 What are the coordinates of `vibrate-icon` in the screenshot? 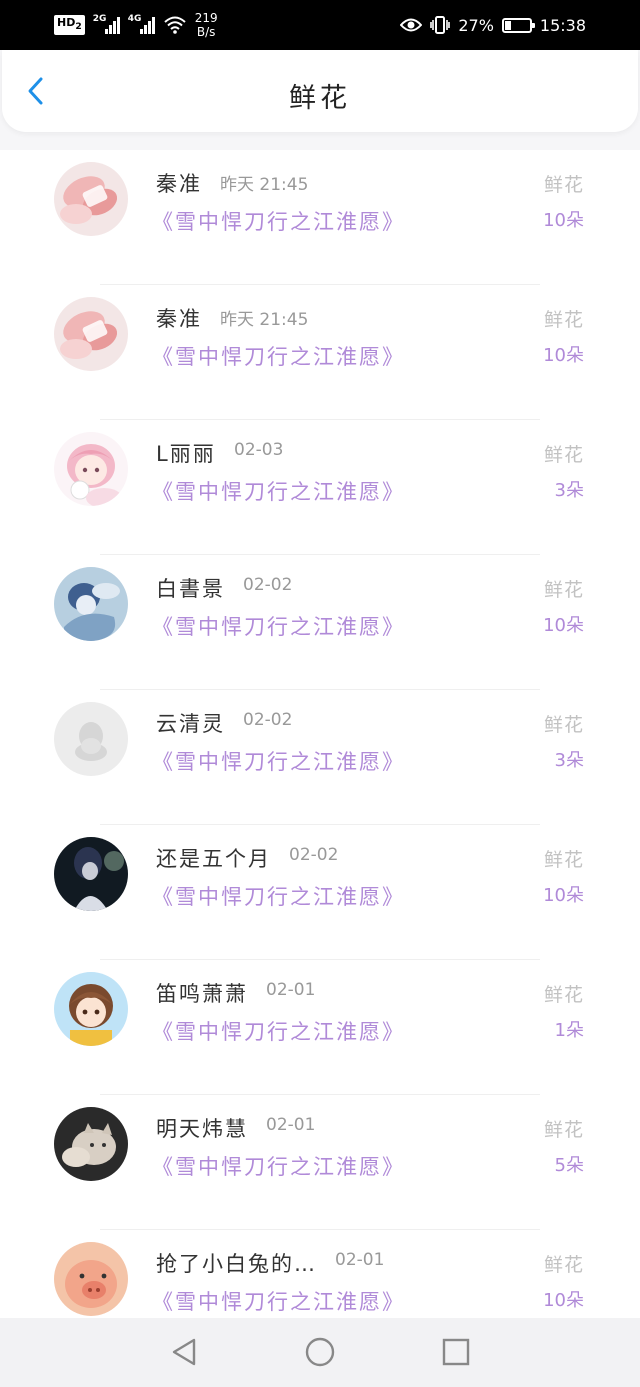 It's located at (440, 25).